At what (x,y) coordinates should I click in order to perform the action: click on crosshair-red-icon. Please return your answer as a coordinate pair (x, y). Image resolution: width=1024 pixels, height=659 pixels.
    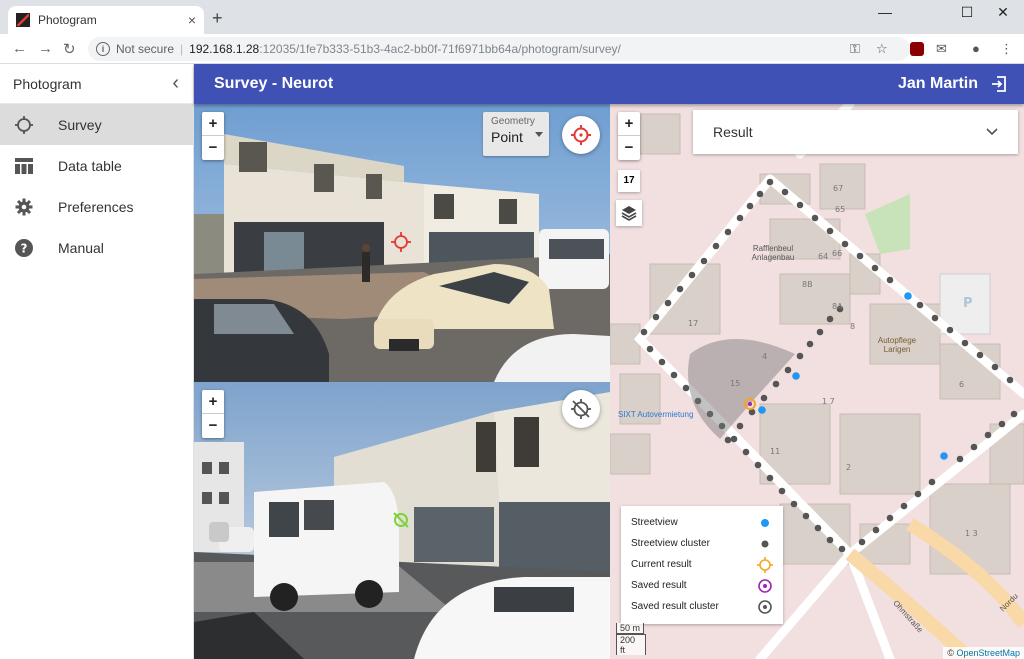
    Looking at the image, I should click on (581, 135).